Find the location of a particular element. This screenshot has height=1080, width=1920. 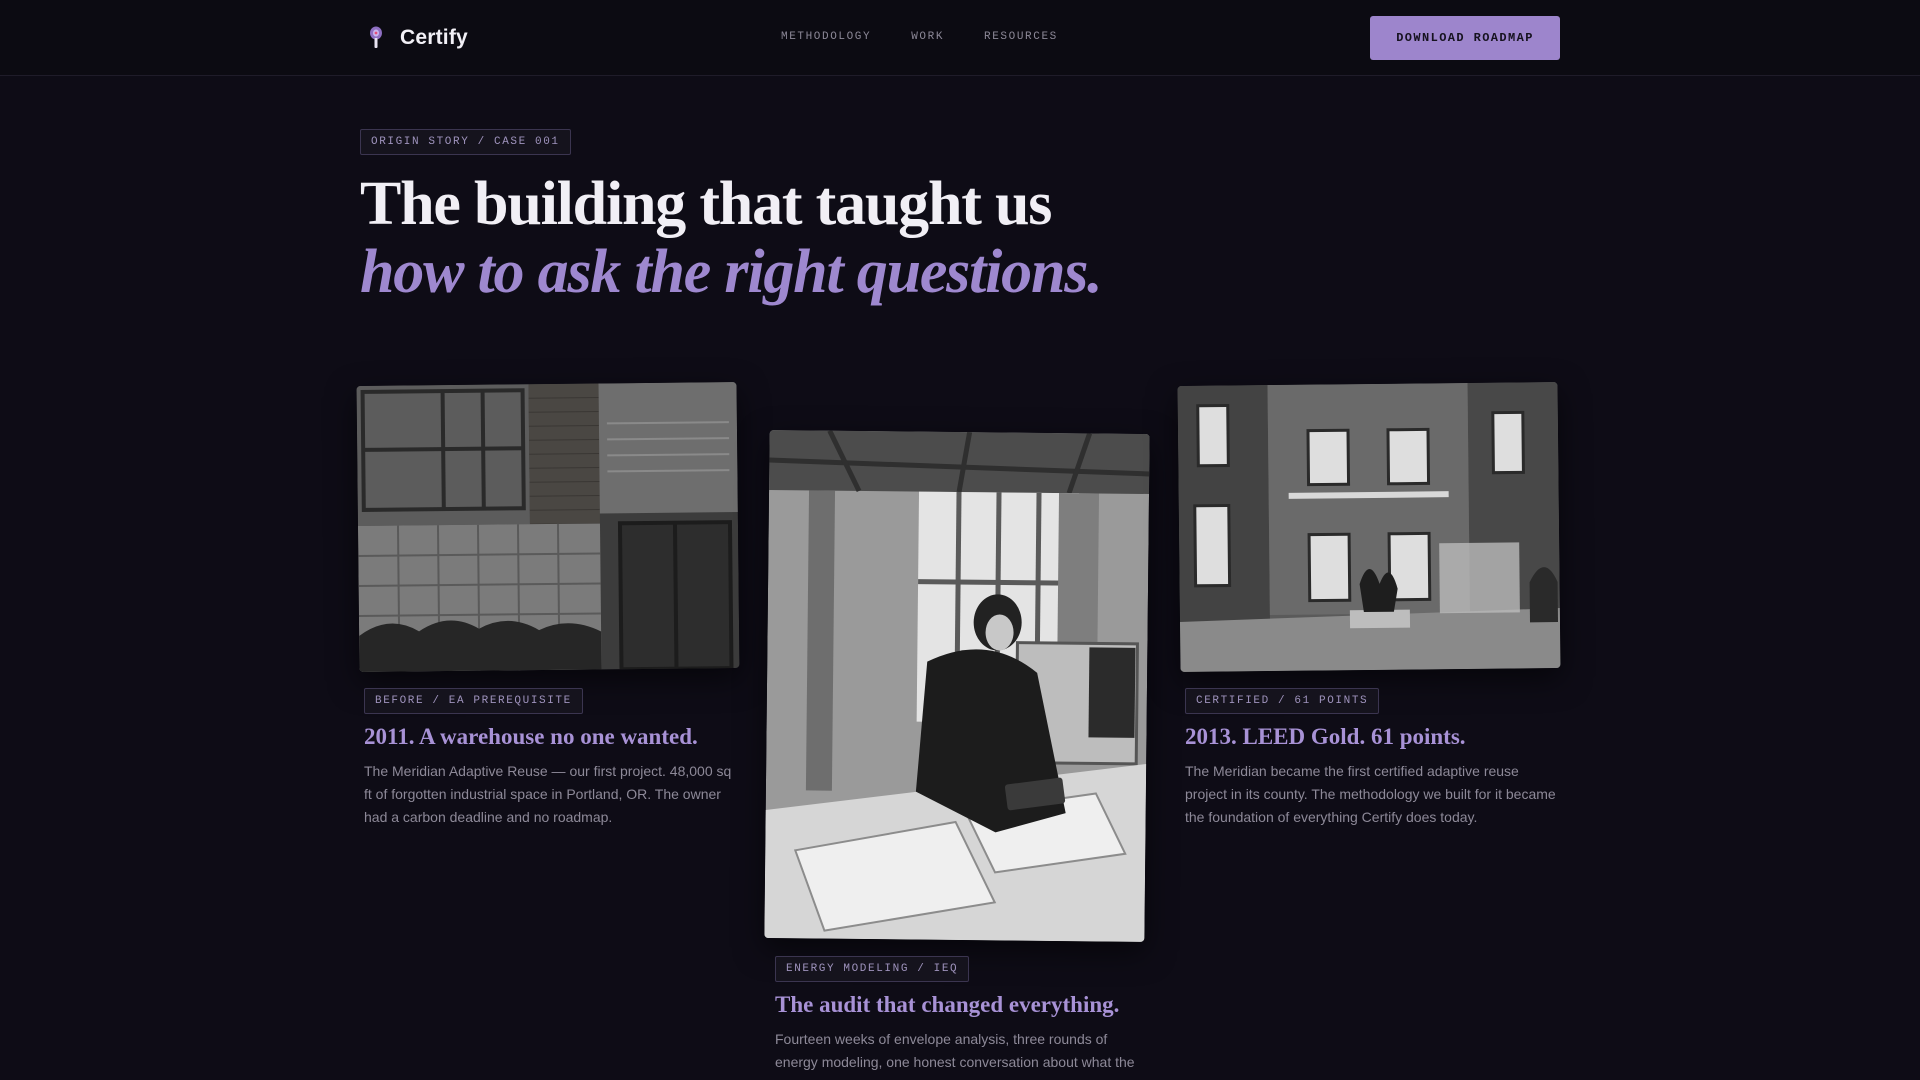

card-title-audit: The audit that changed everything. is located at coordinates (947, 1004).